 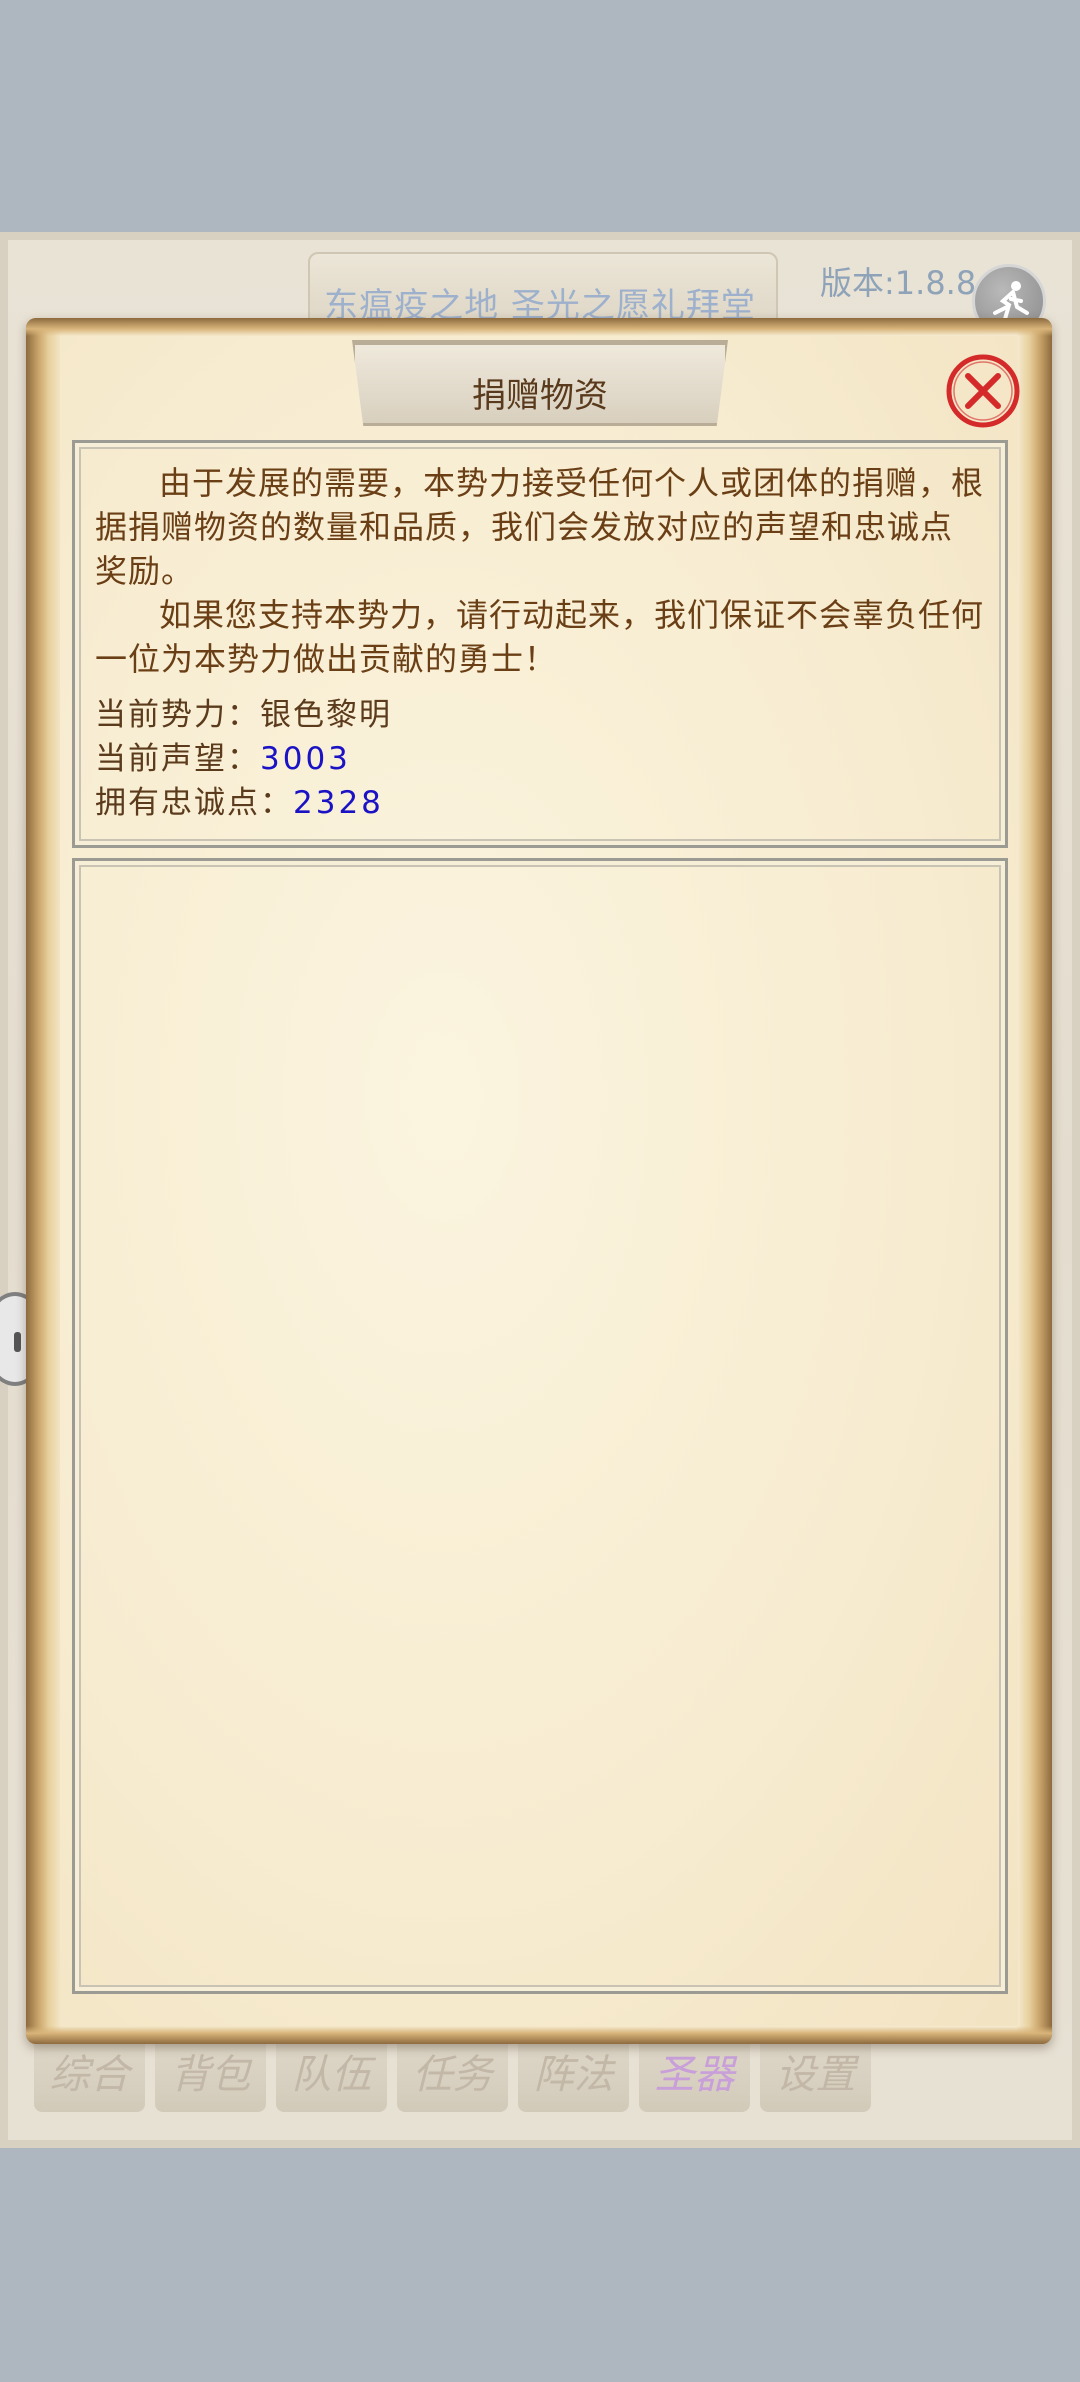 I want to click on tab-general: 综合, so click(x=89, y=2072).